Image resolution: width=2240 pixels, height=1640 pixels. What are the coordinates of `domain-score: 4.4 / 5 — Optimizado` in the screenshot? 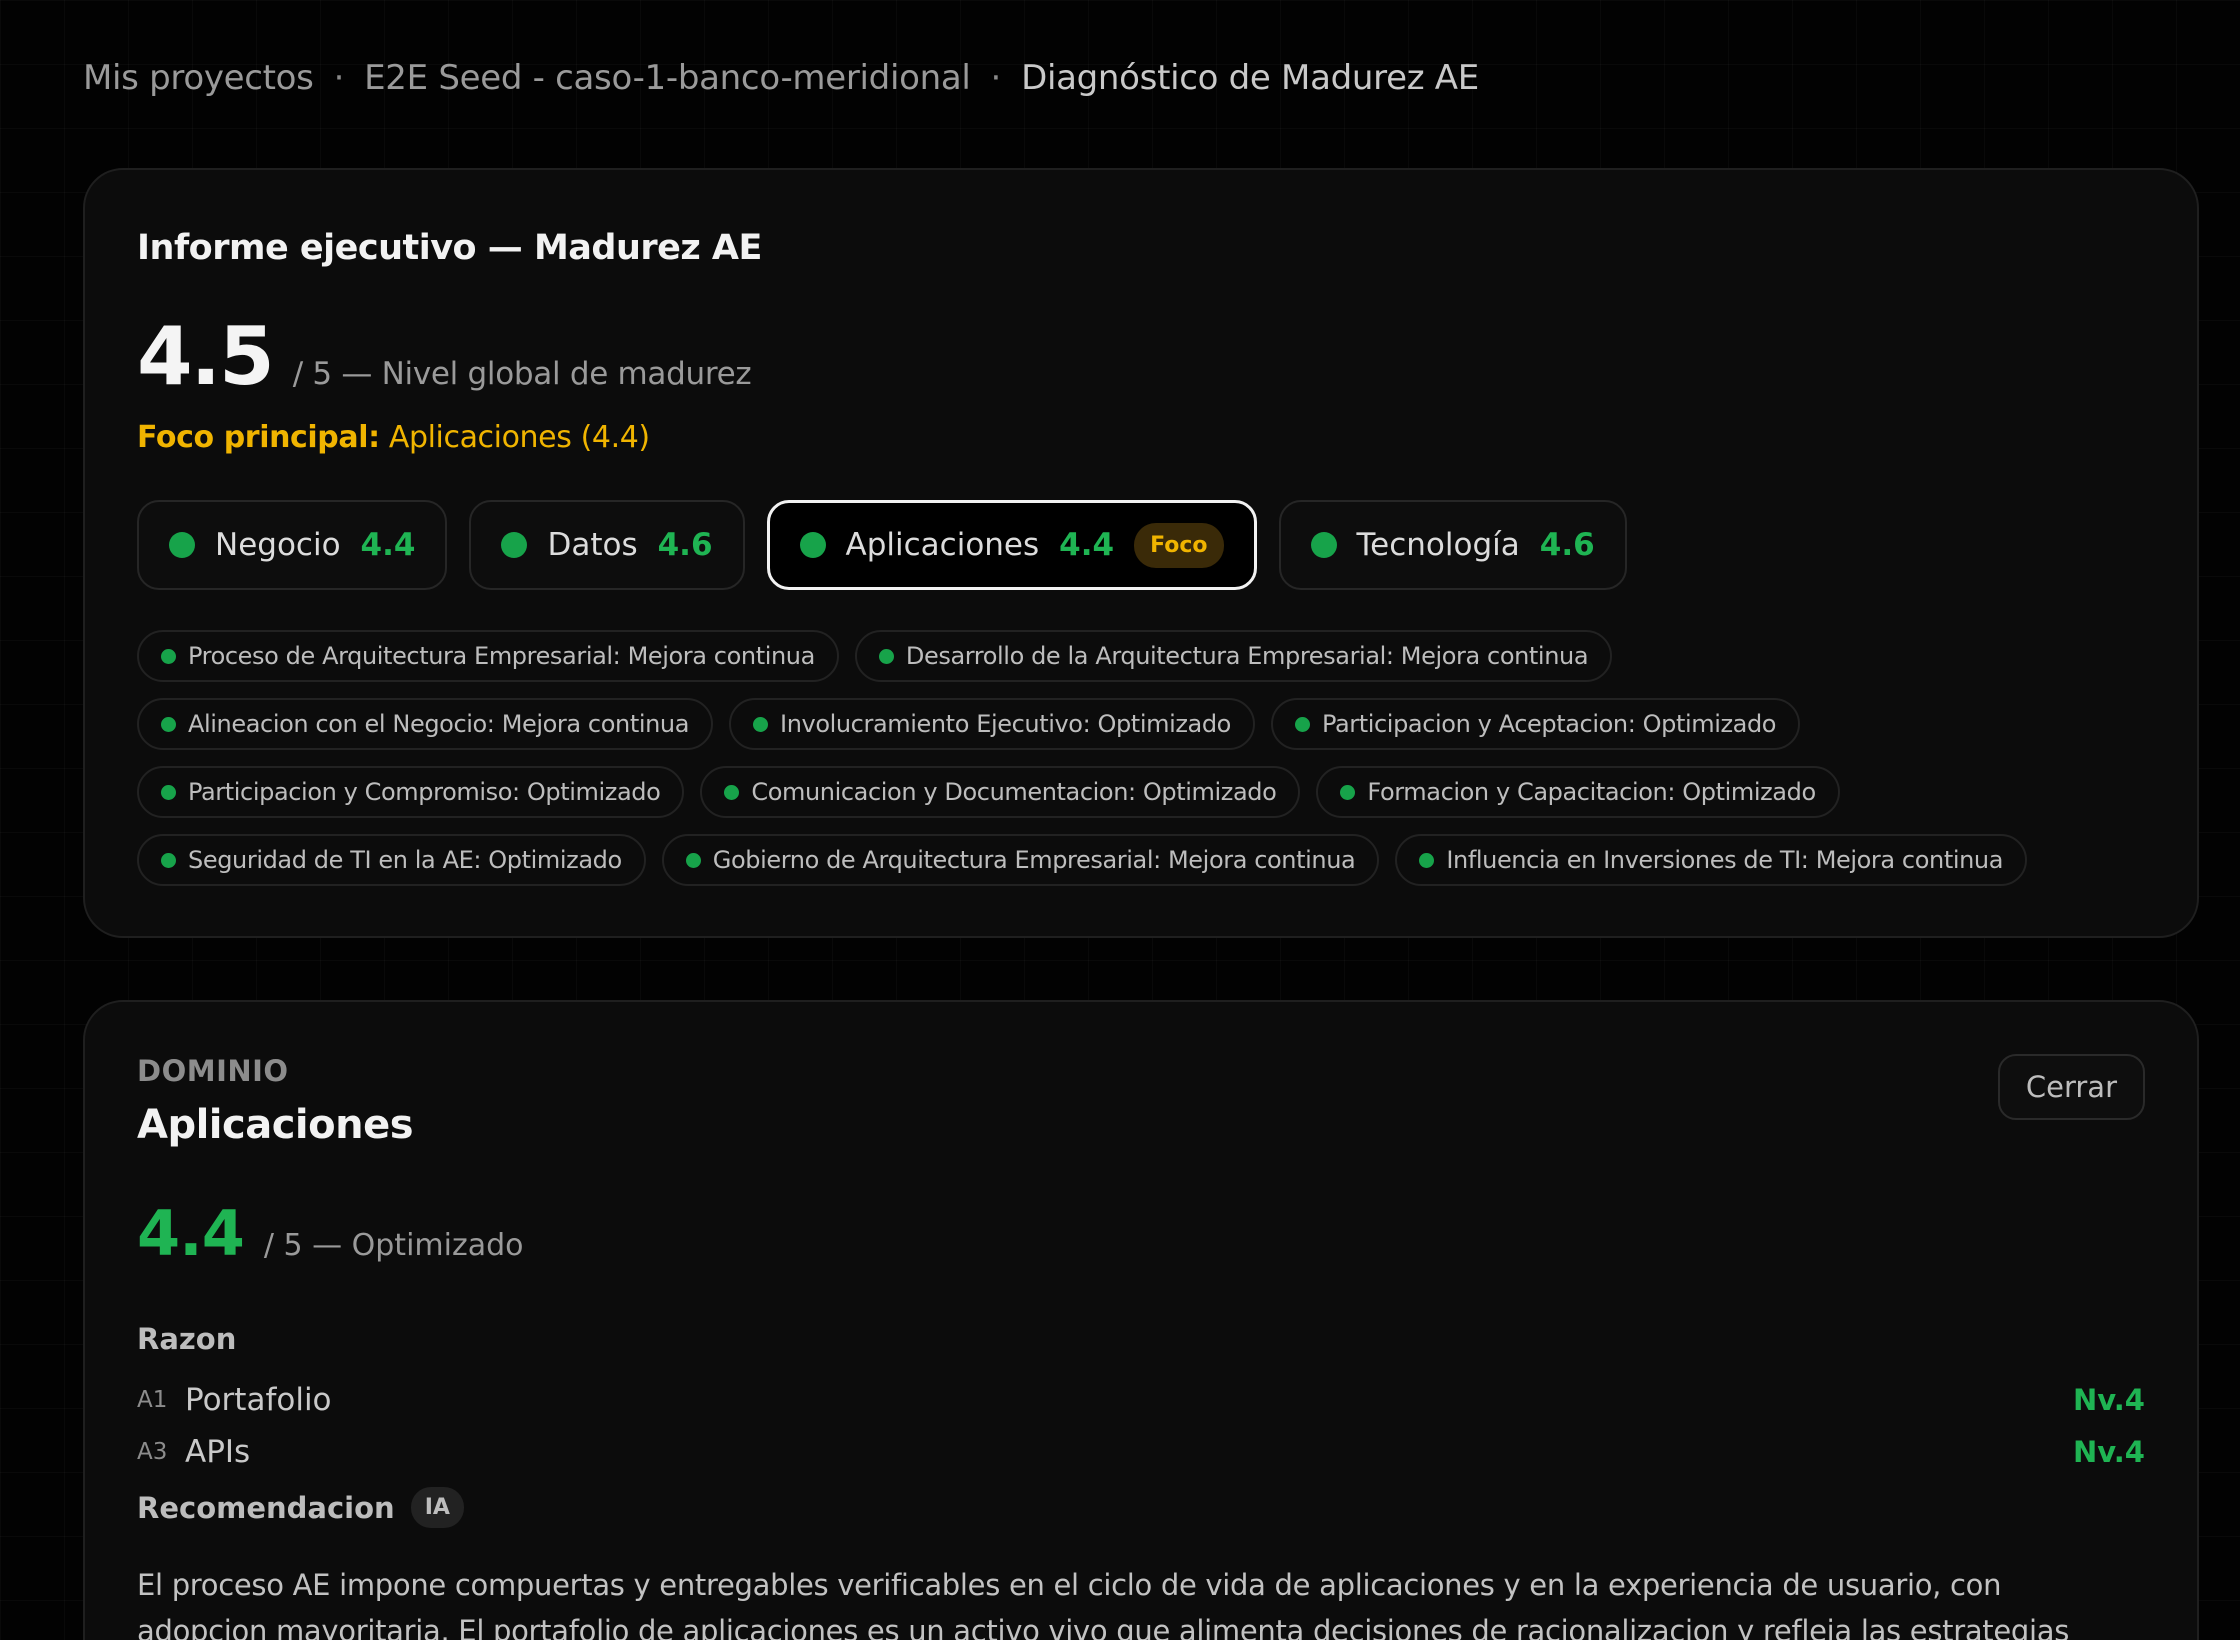 It's located at (330, 1233).